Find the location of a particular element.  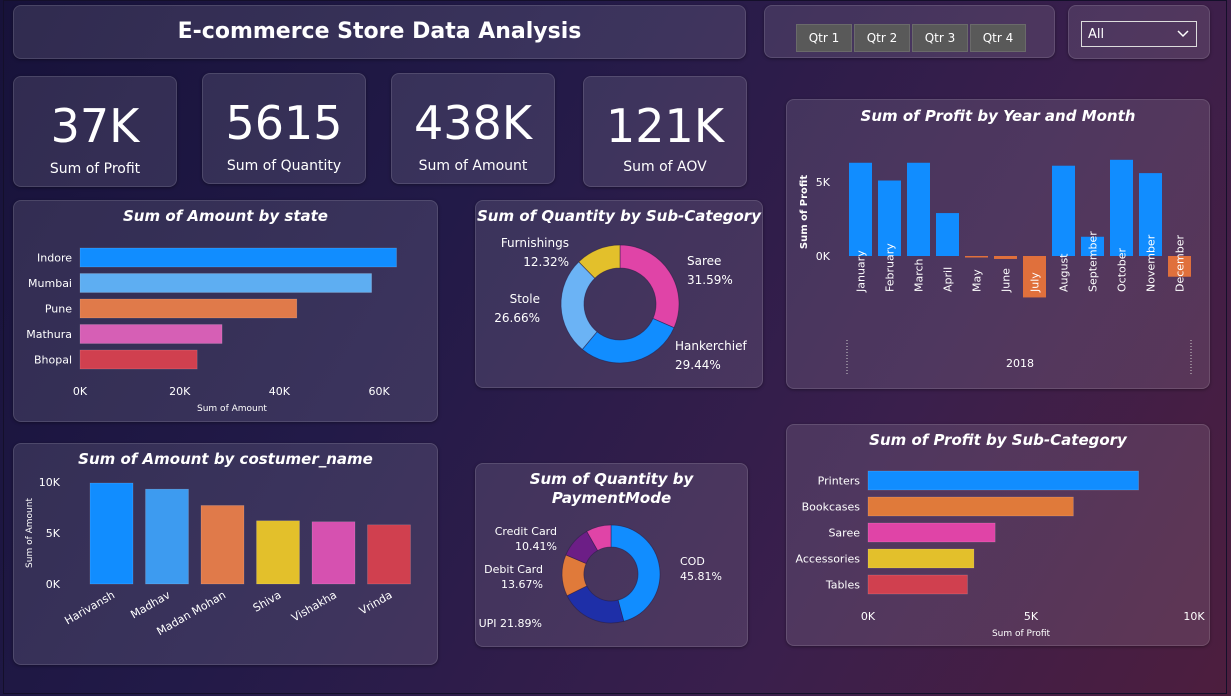

x-tick-label: October is located at coordinates (1122, 270).